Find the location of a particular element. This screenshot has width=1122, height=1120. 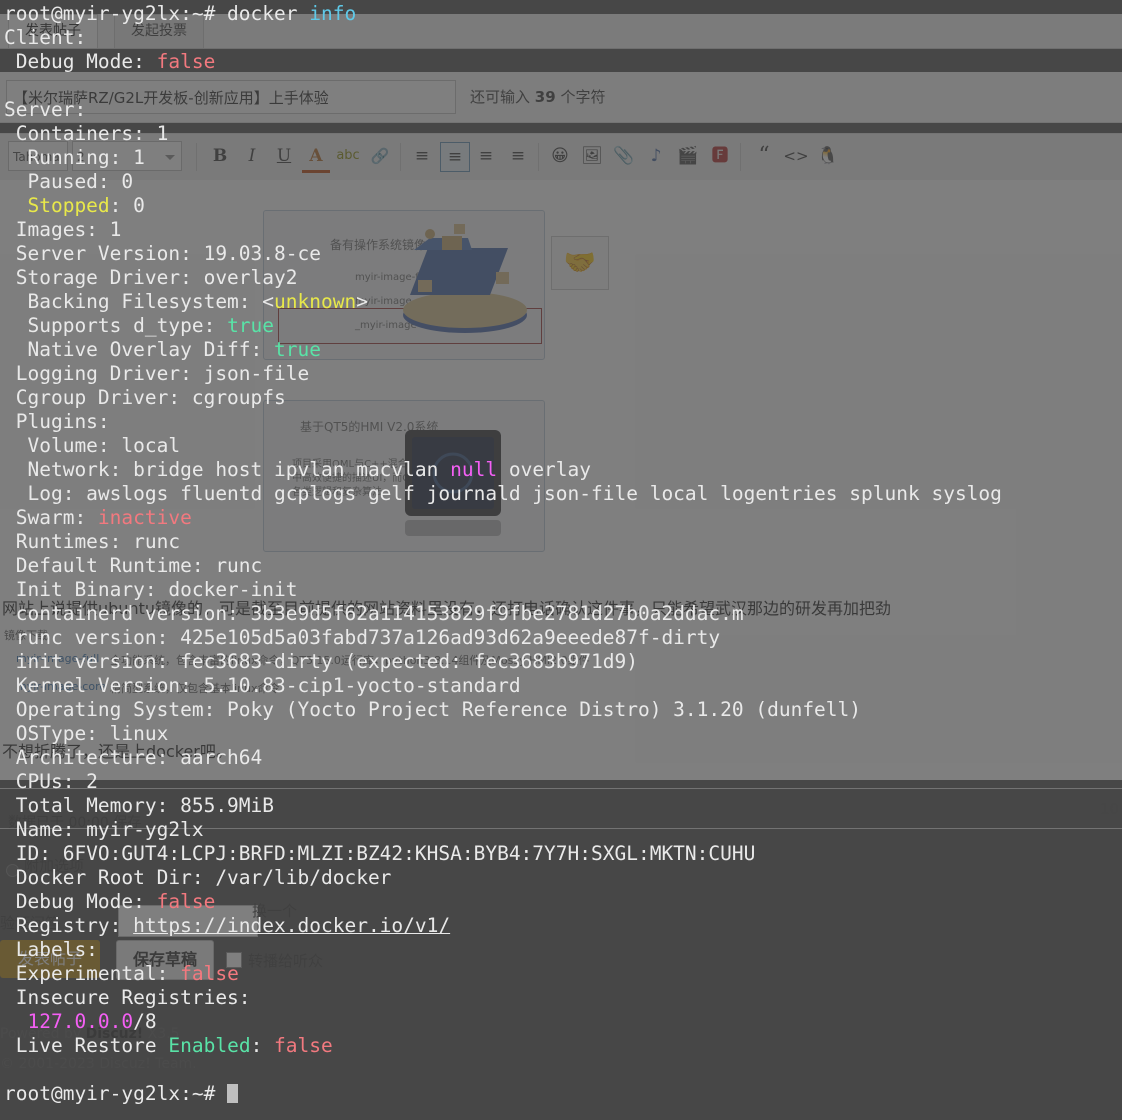

terminal-text: Runtimes: runc is located at coordinates (92, 541).